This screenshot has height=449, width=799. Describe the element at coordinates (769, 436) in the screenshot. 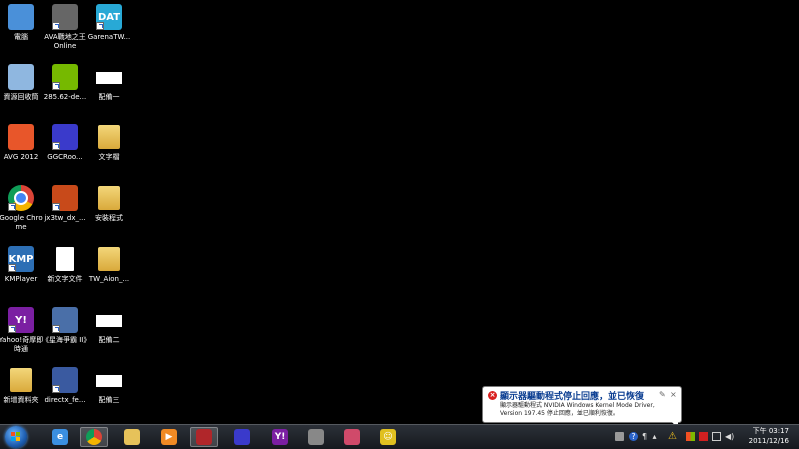

I see `clock: 下午 03:17 2011/12/16` at that location.